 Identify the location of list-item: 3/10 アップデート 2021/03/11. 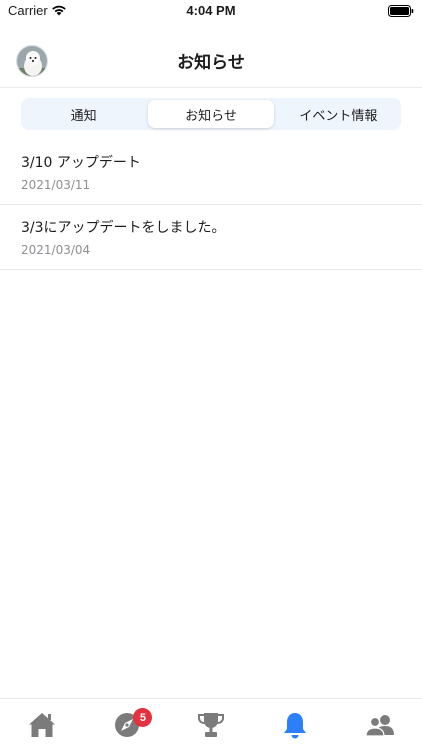
(211, 172).